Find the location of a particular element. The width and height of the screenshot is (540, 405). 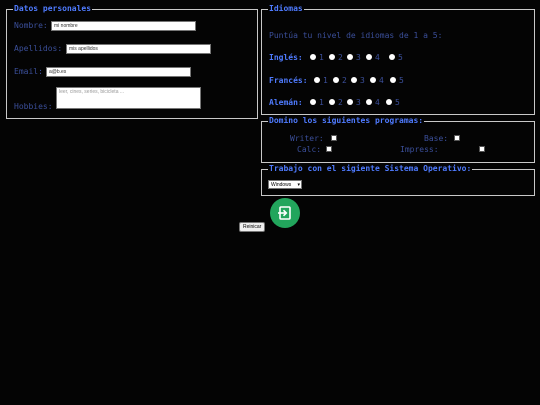

impress-checkbox is located at coordinates (482, 149).